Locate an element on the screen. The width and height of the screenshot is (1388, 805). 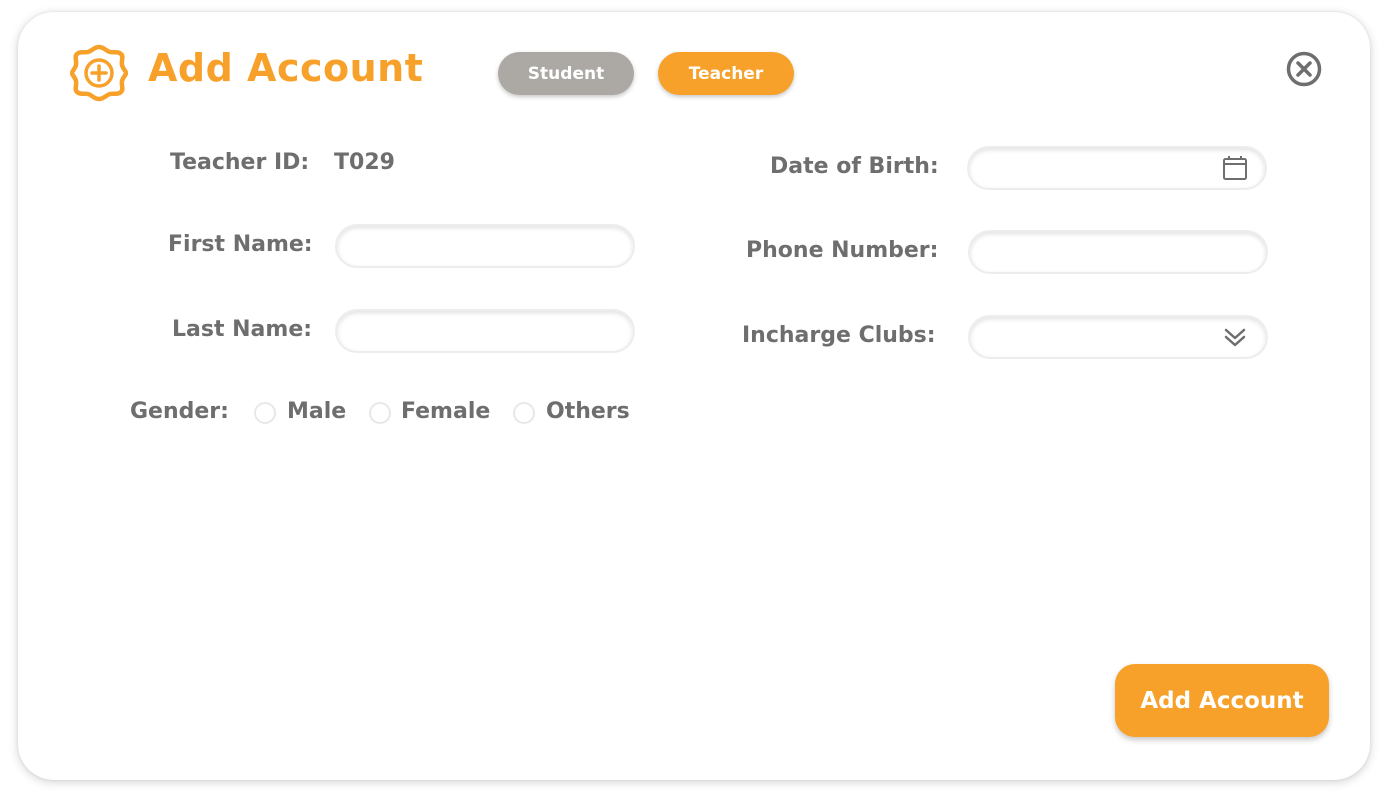
double-chevron-down-icon is located at coordinates (1235, 337).